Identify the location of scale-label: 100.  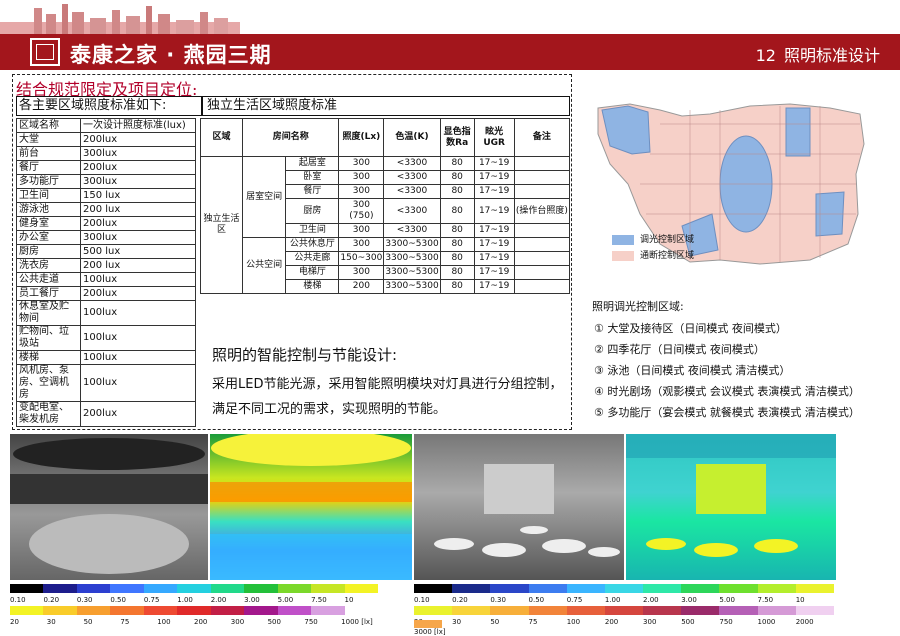
(164, 622).